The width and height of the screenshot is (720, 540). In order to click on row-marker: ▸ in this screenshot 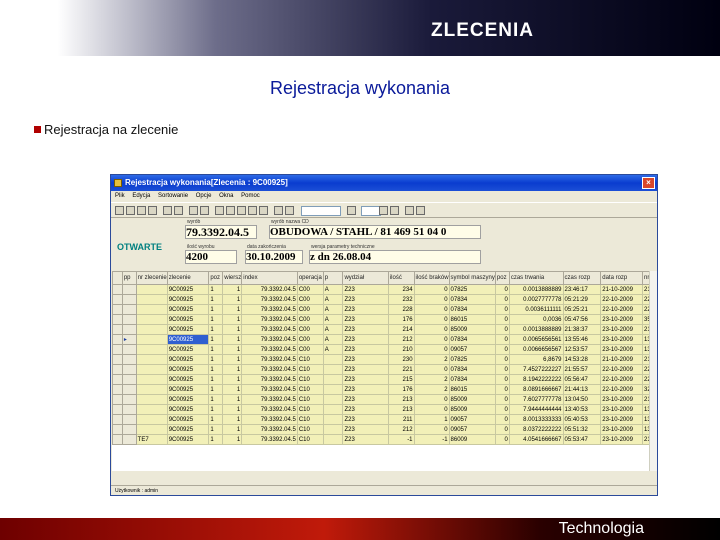, I will do `click(129, 339)`.